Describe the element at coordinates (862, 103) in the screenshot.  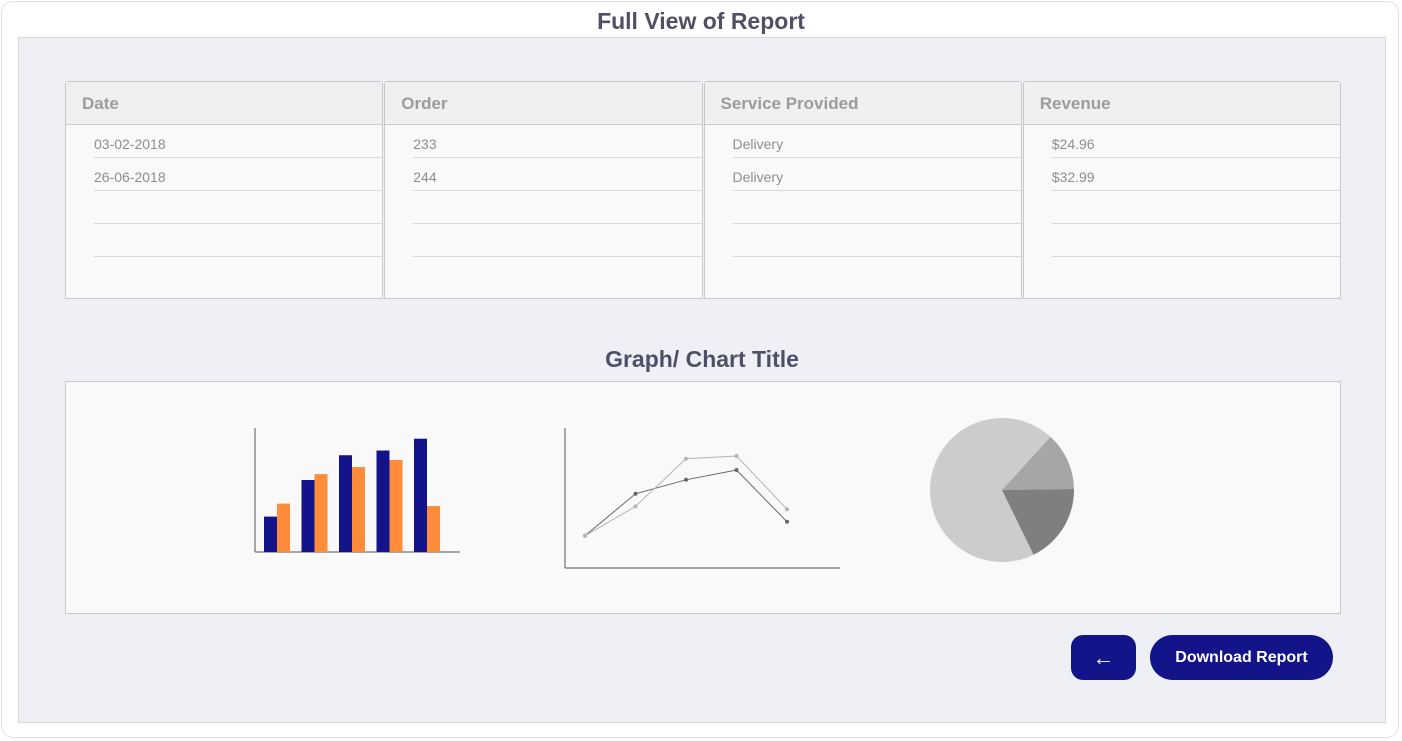
I see `column-header: Service Provided` at that location.